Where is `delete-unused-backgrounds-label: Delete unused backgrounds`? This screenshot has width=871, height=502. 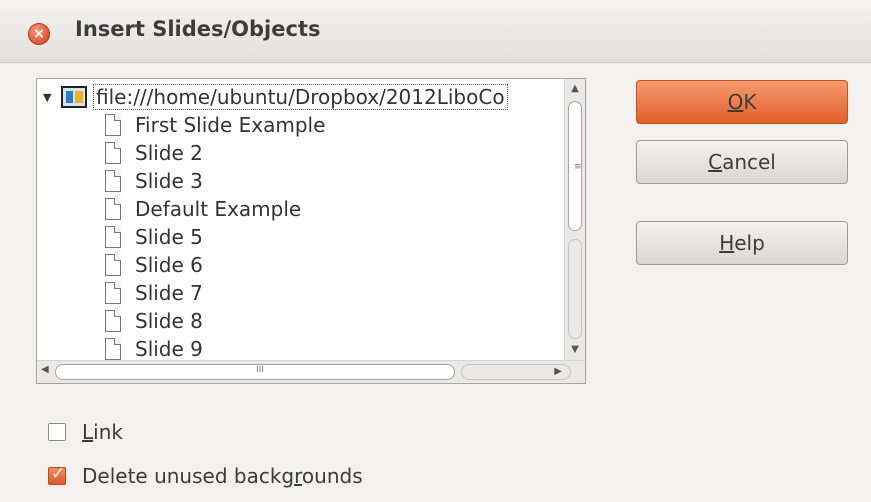
delete-unused-backgrounds-label: Delete unused backgrounds is located at coordinates (222, 476).